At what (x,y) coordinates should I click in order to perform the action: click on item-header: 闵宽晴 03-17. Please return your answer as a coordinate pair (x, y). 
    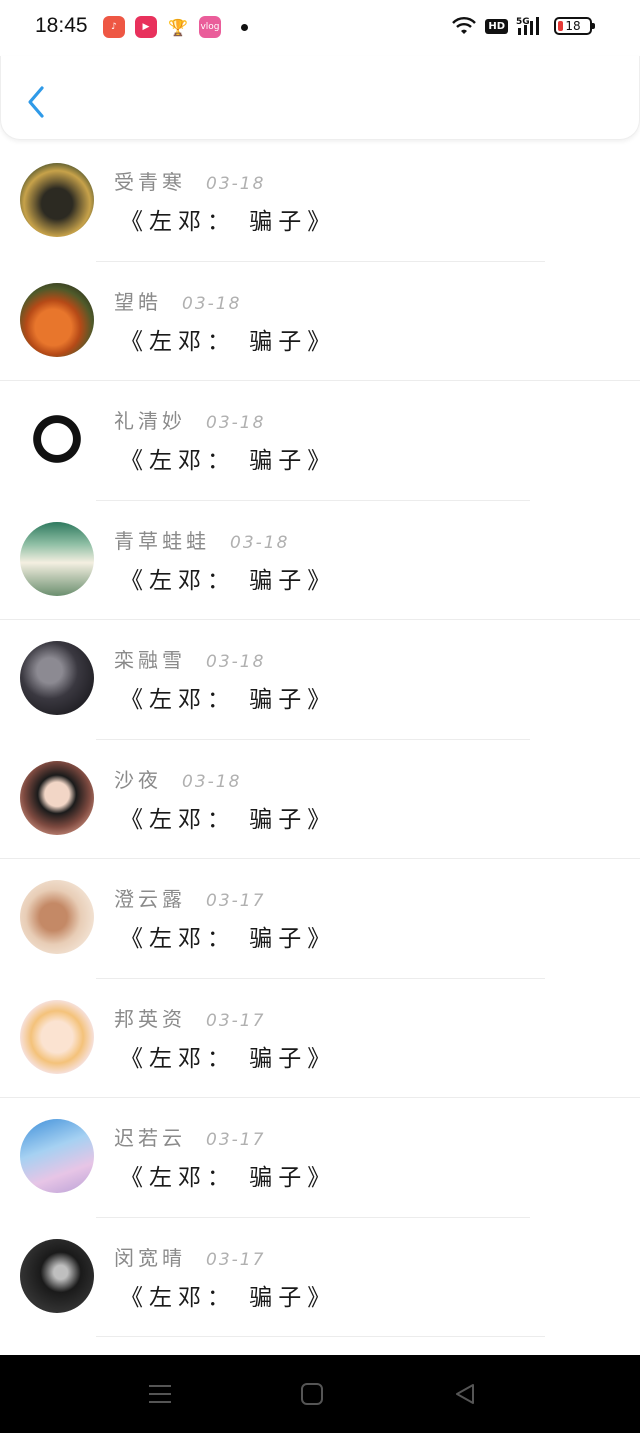
    Looking at the image, I should click on (189, 1256).